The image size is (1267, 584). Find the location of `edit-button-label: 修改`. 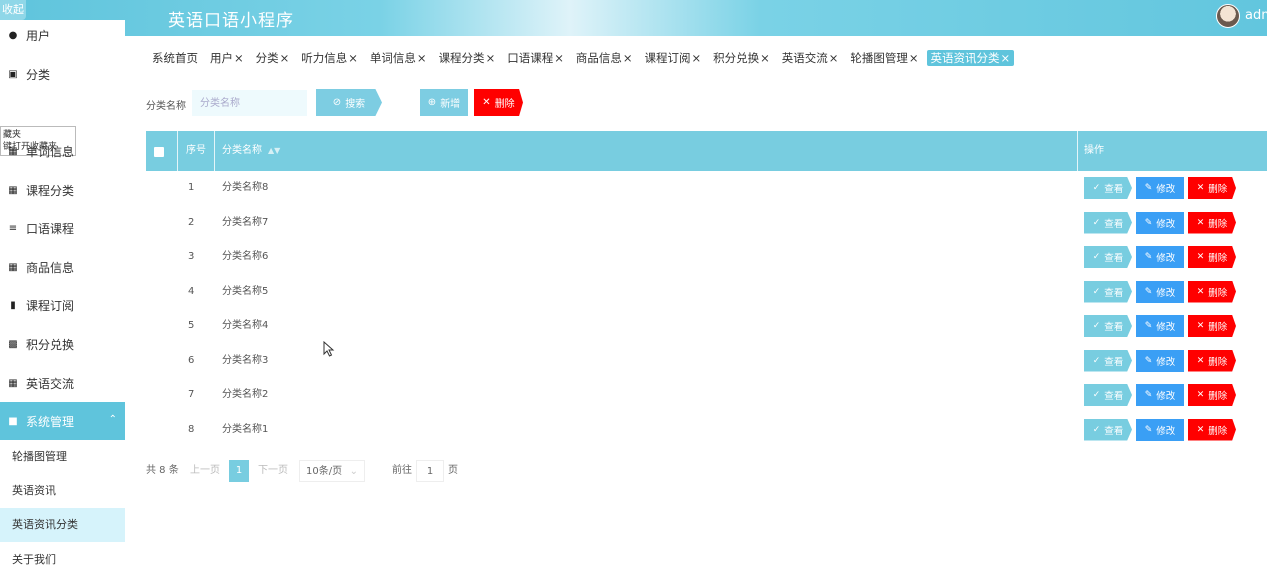

edit-button-label: 修改 is located at coordinates (1166, 293).